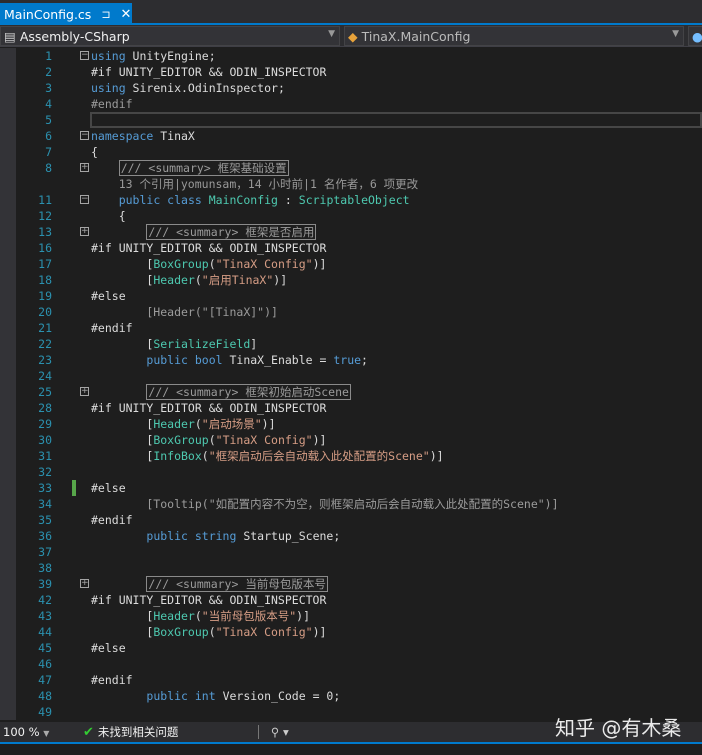 The width and height of the screenshot is (702, 755). Describe the element at coordinates (174, 424) in the screenshot. I see `code-token: Header` at that location.